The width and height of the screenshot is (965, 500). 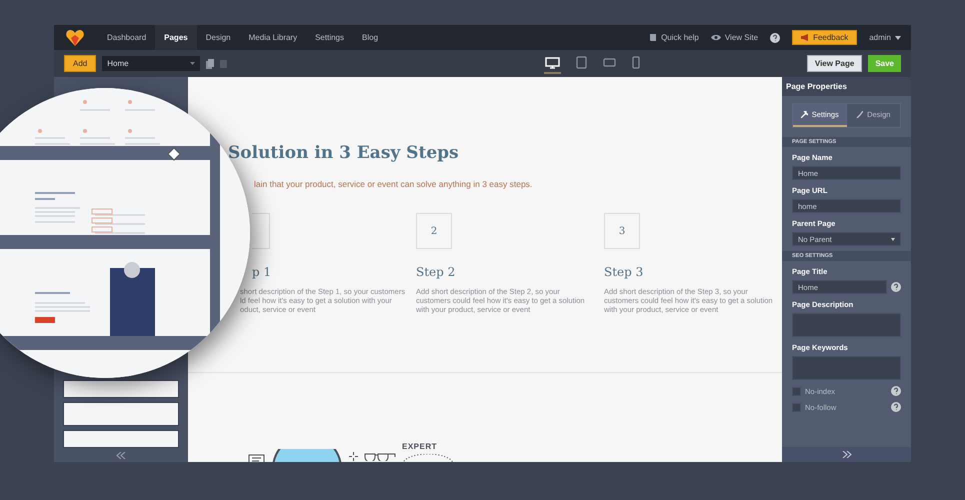 What do you see at coordinates (80, 63) in the screenshot?
I see `add-button: Add` at bounding box center [80, 63].